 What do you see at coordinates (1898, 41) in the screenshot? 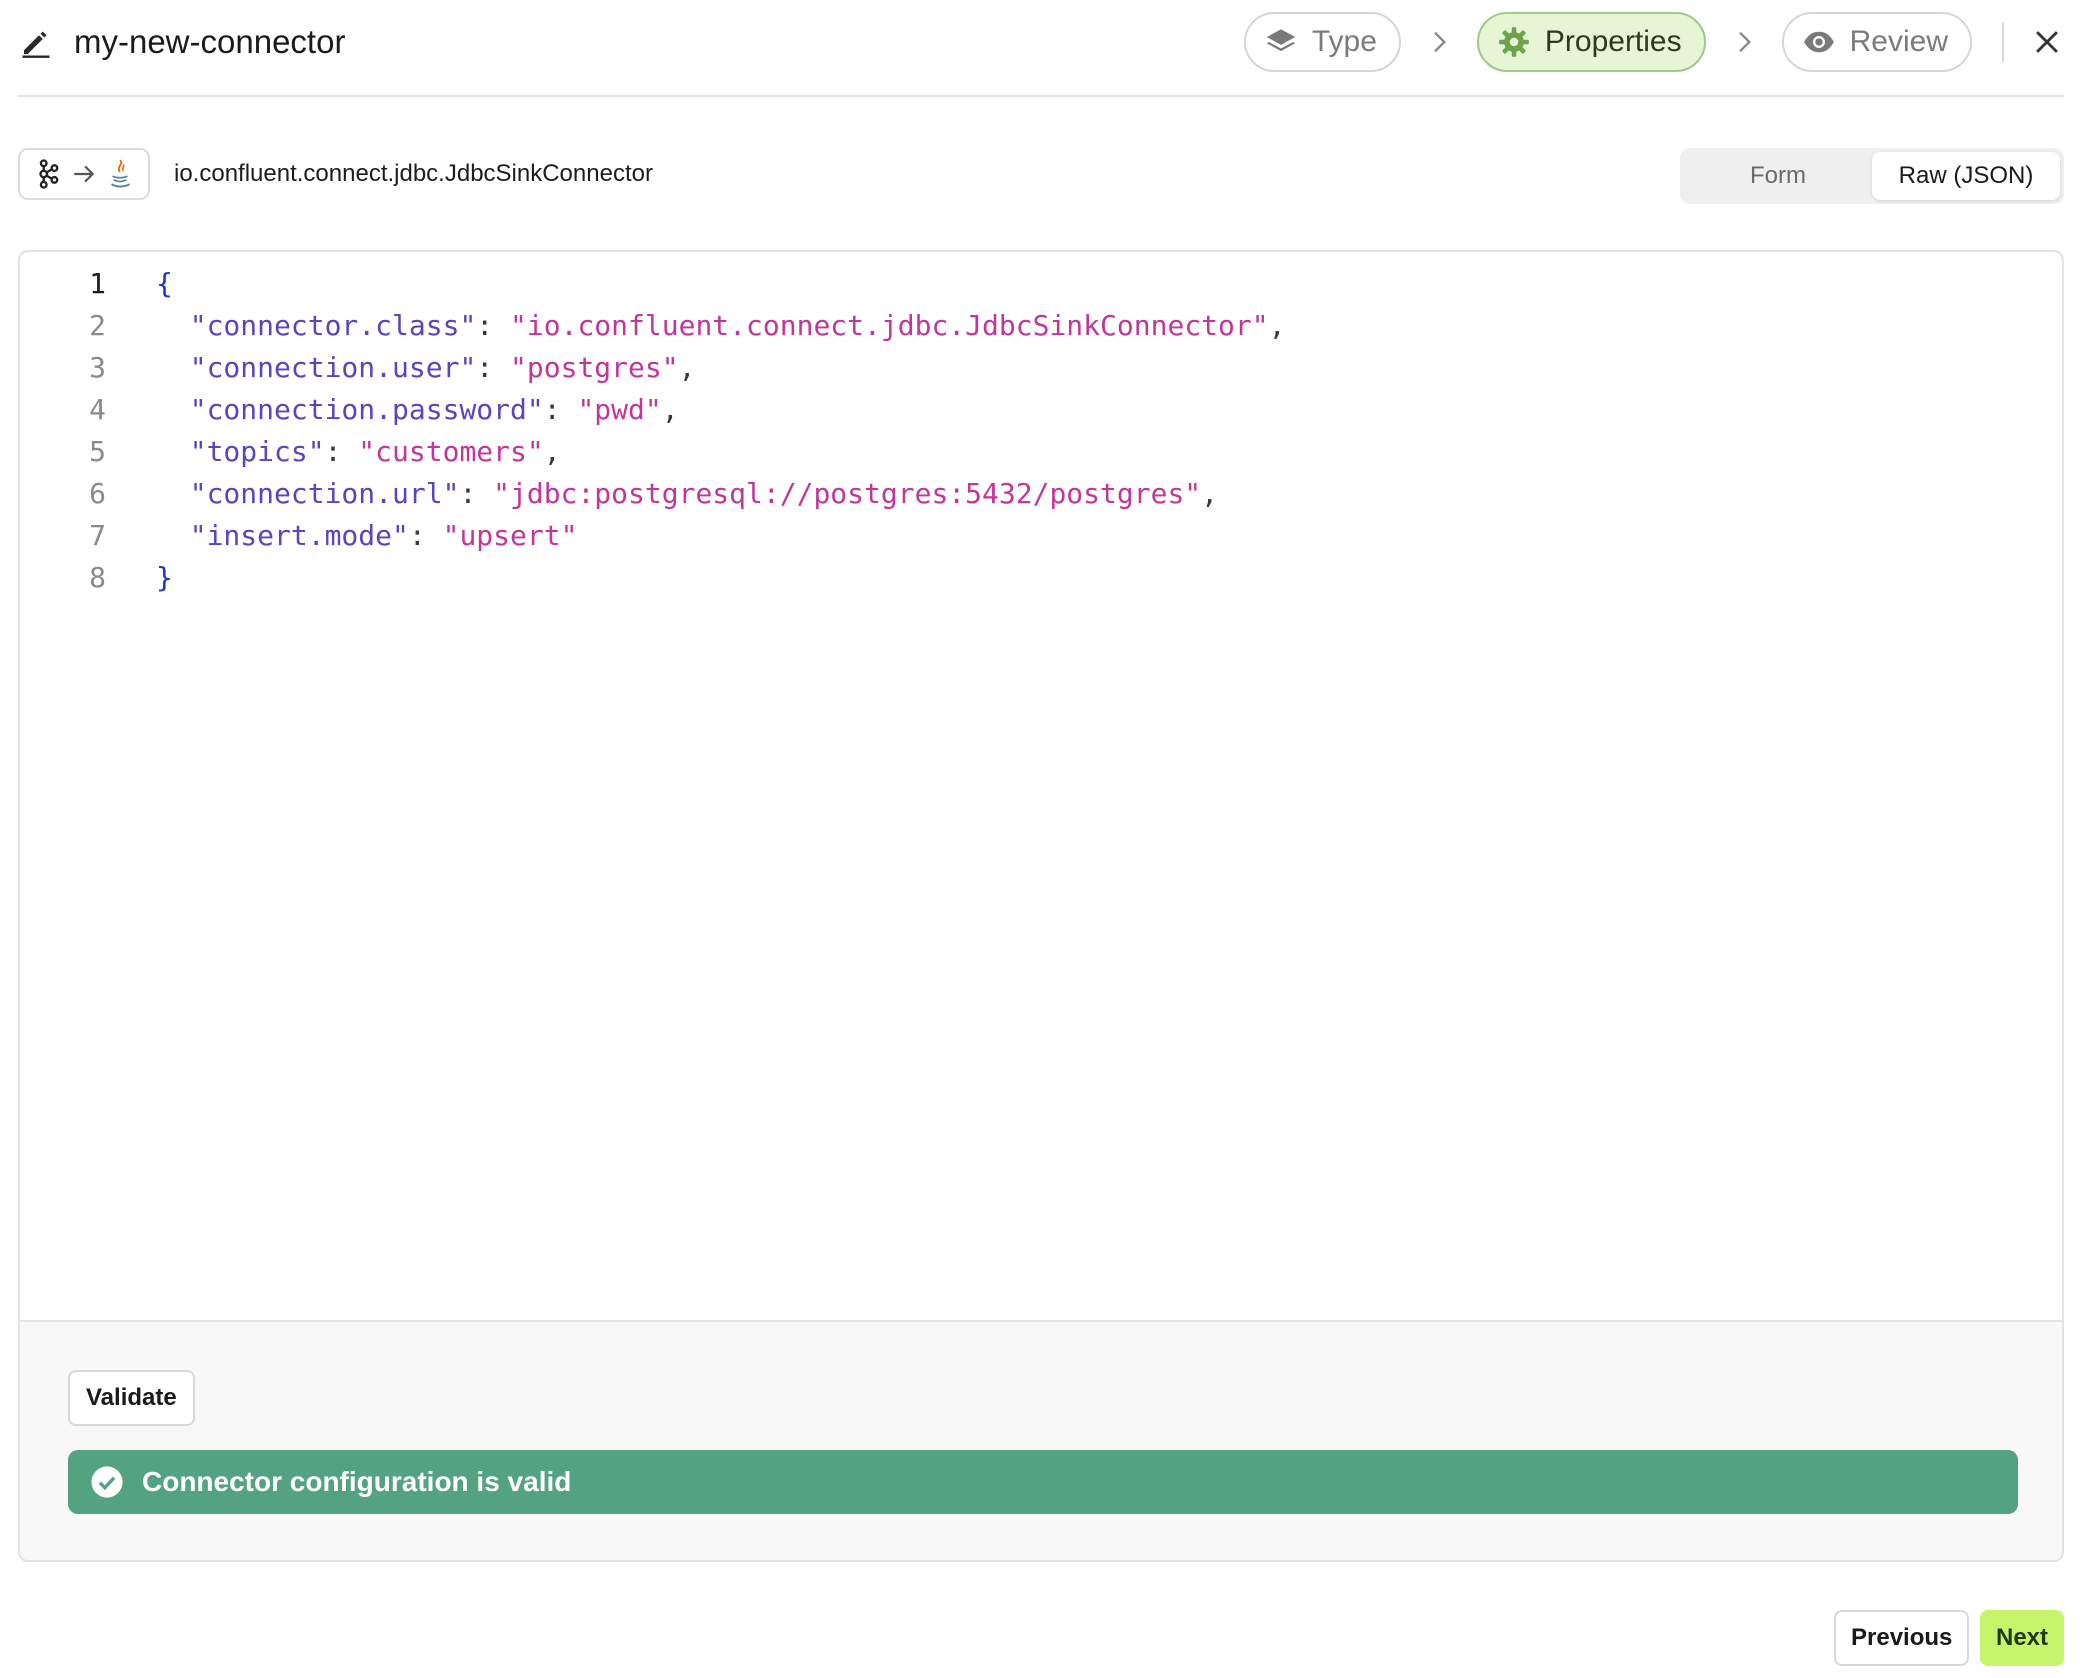
I see `step-review-label: Review` at bounding box center [1898, 41].